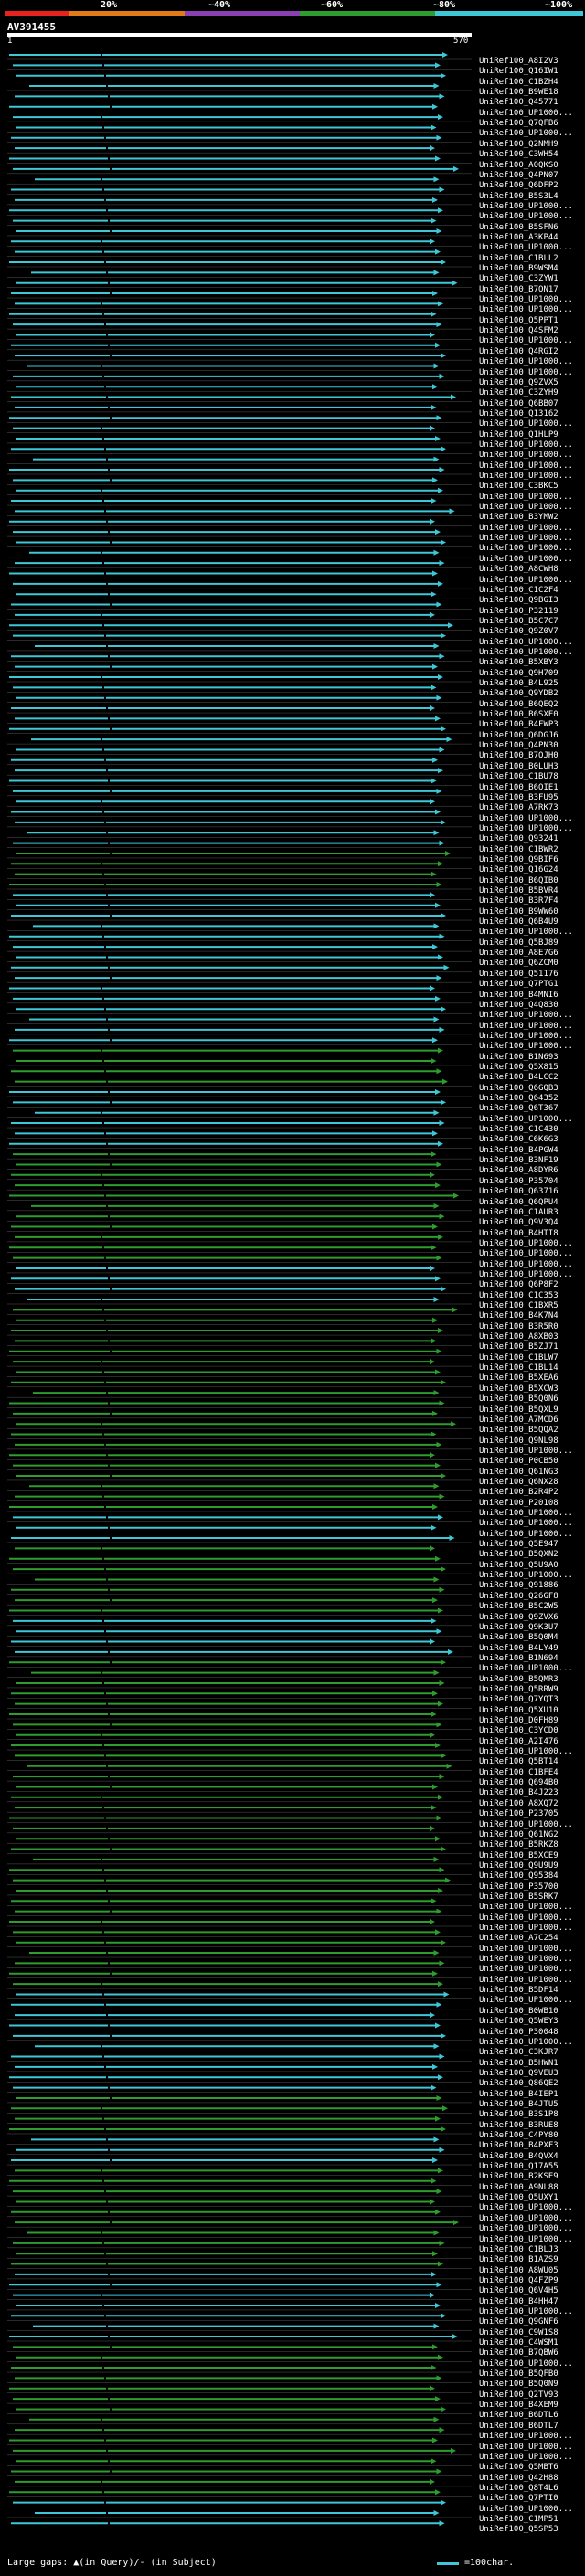 The image size is (585, 2576). I want to click on hit-link: UniRef100_Q6QPU4, so click(532, 1203).